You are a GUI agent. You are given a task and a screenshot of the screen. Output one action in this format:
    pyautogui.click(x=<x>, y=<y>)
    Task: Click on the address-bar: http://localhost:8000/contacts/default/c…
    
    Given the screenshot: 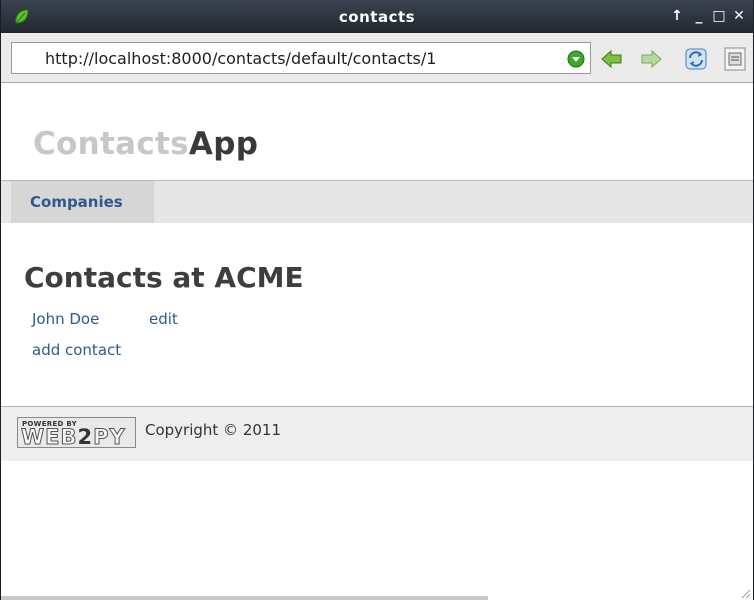 What is the action you would take?
    pyautogui.click(x=301, y=58)
    